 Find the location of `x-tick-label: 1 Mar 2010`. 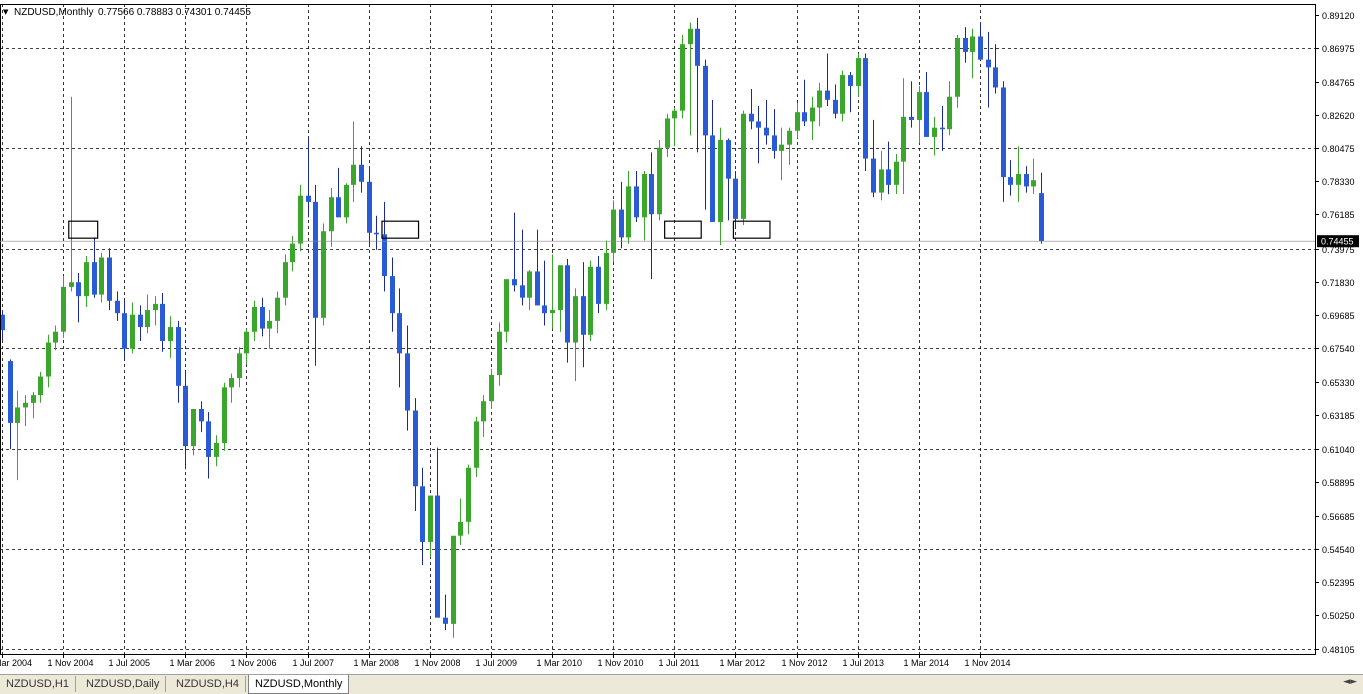

x-tick-label: 1 Mar 2010 is located at coordinates (560, 663).